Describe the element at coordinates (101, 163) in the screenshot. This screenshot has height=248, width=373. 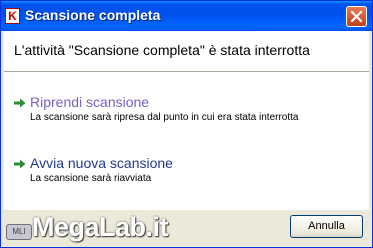
I see `new-scan-link: Avvia nuova scansione` at that location.